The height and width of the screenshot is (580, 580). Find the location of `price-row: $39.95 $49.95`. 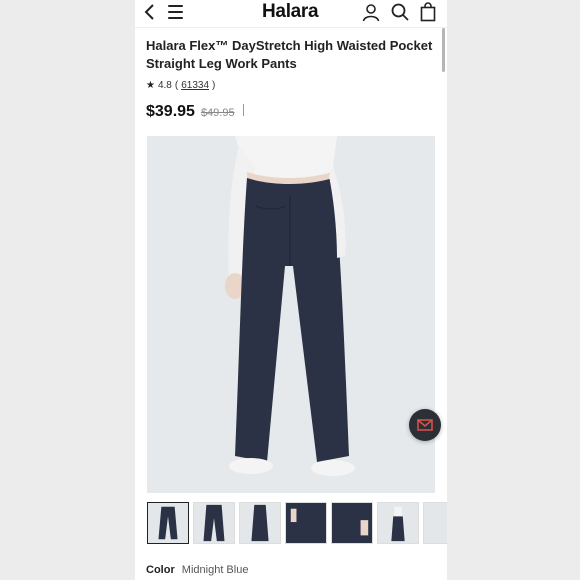

price-row: $39.95 $49.95 is located at coordinates (195, 112).